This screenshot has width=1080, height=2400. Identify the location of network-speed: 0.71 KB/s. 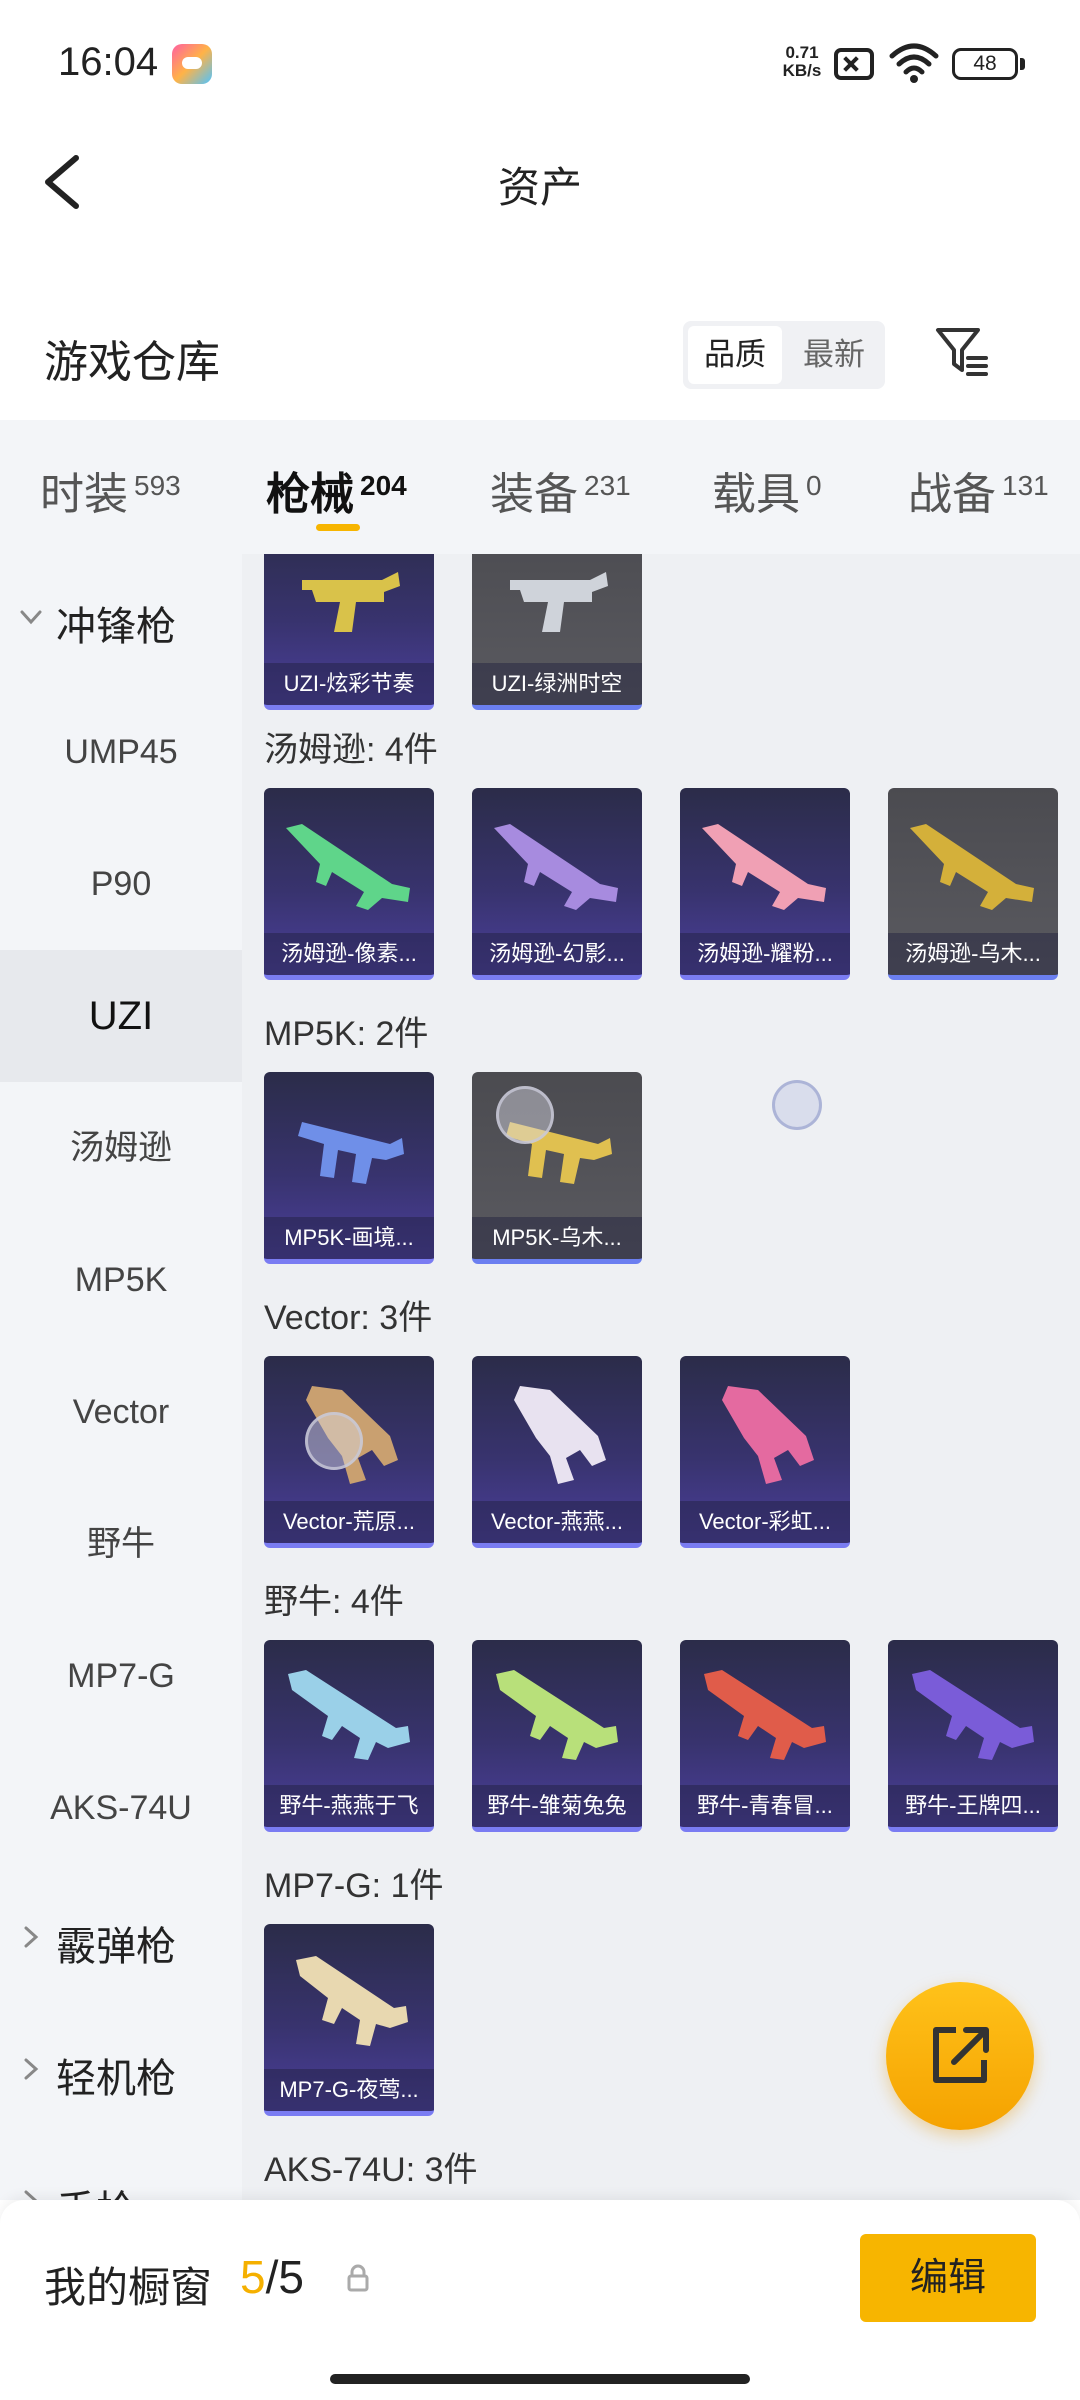
(802, 62).